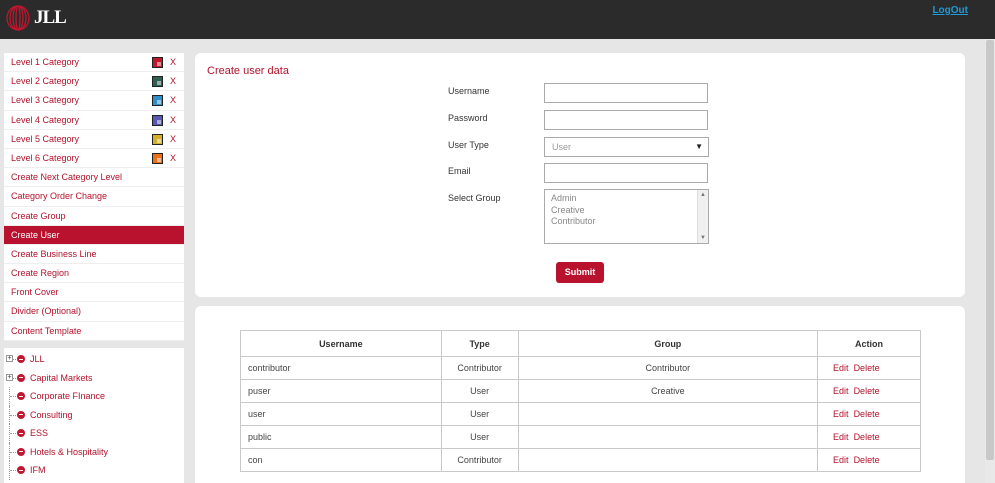 Image resolution: width=995 pixels, height=483 pixels. What do you see at coordinates (94, 274) in the screenshot?
I see `sidebar-item-create-region: Create Region` at bounding box center [94, 274].